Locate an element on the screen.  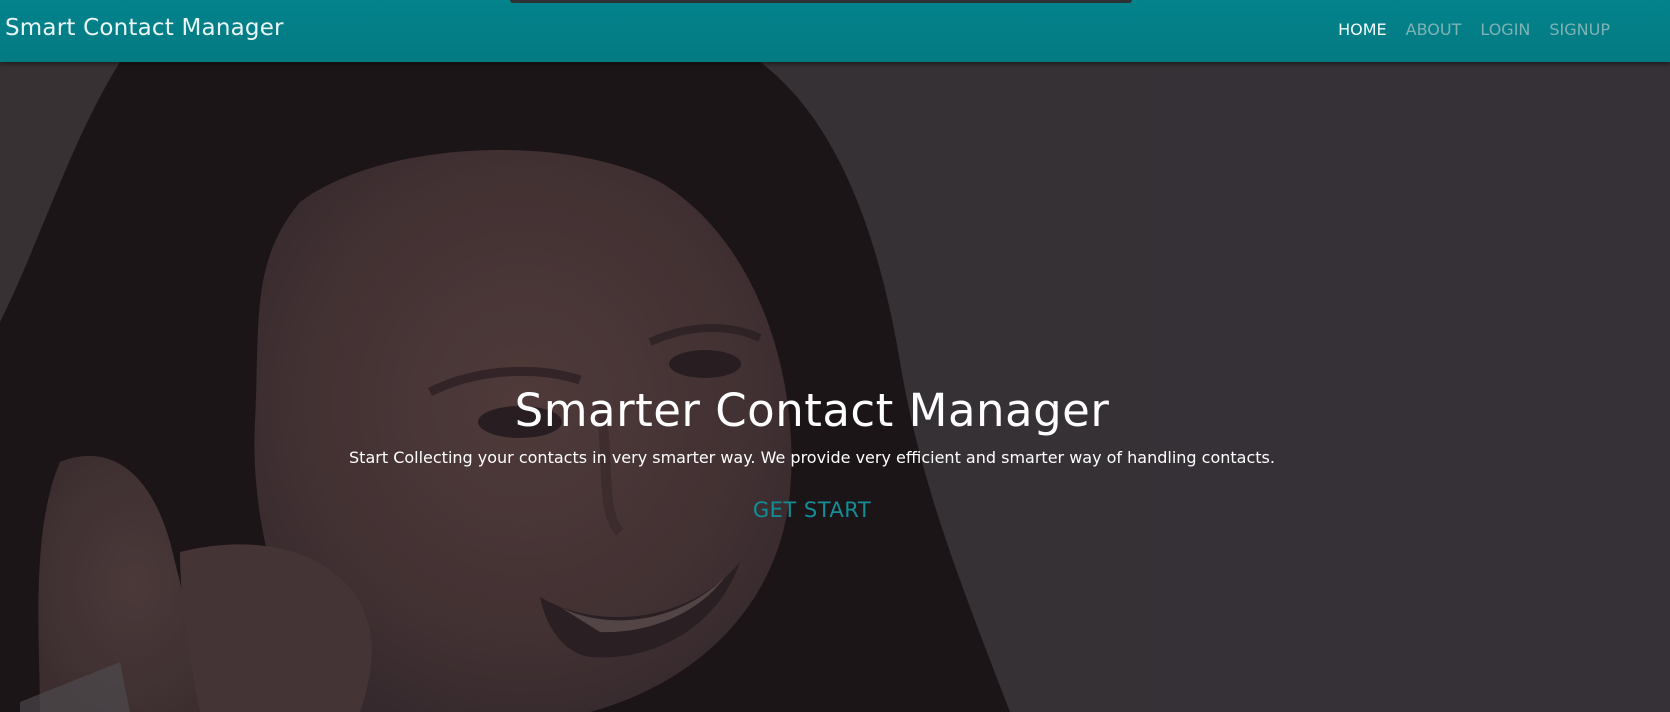
get-start-button: GET START is located at coordinates (812, 510).